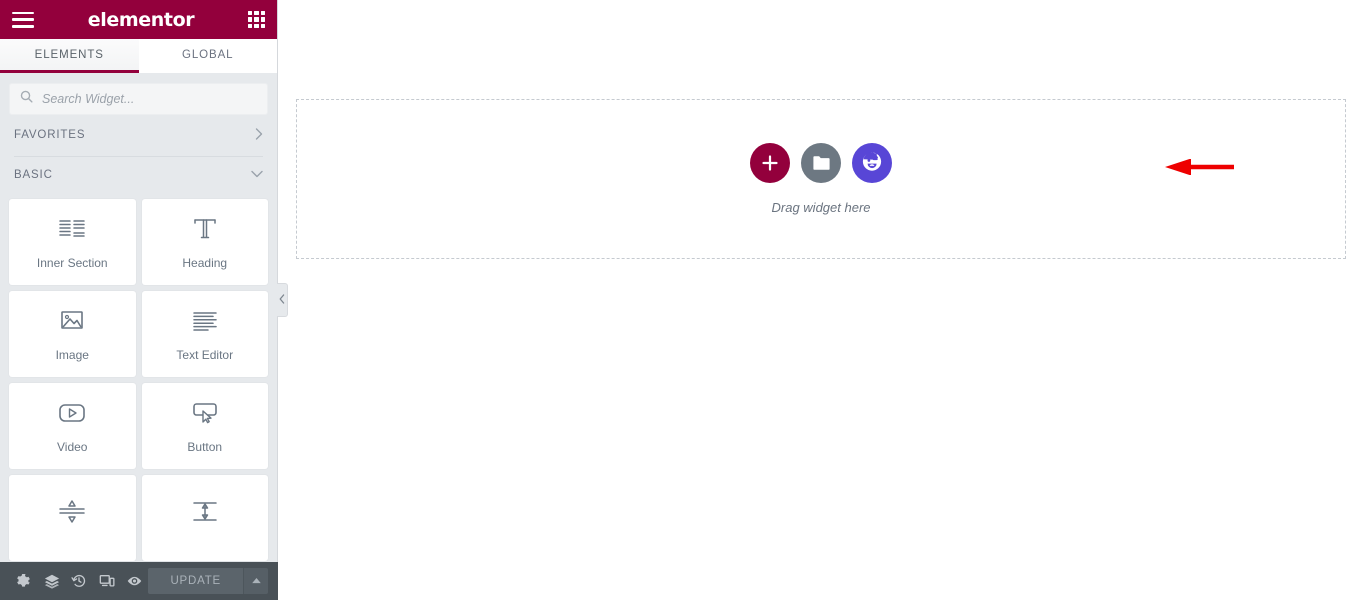 The image size is (1366, 600). What do you see at coordinates (72, 321) in the screenshot?
I see `image-icon` at bounding box center [72, 321].